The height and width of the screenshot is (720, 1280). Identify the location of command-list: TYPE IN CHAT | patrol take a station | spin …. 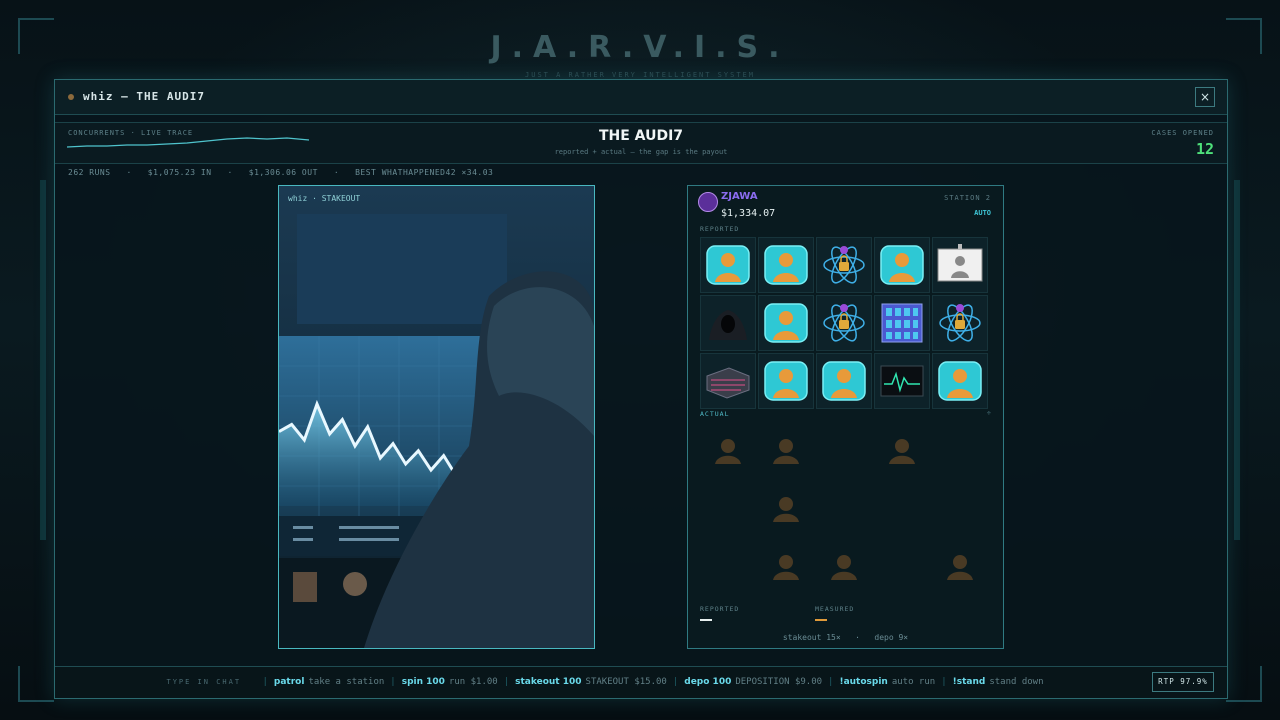
(605, 682).